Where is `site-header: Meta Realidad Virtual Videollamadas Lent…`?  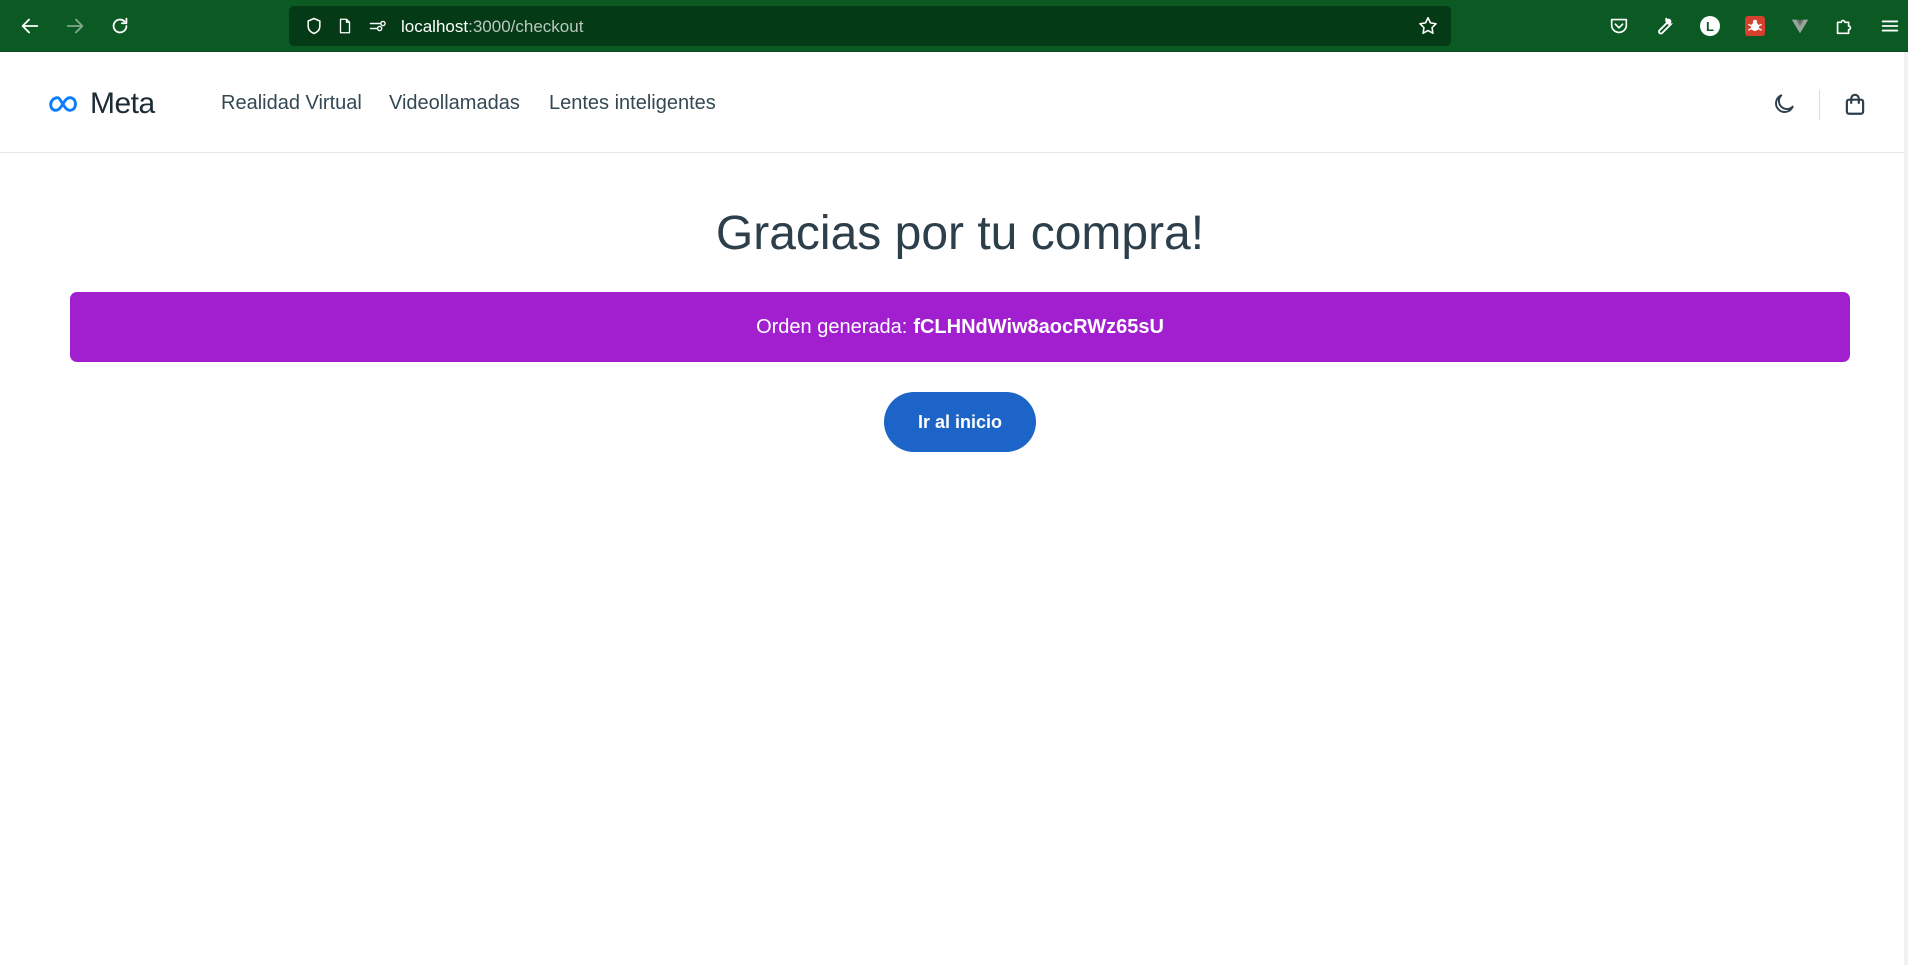 site-header: Meta Realidad Virtual Videollamadas Lent… is located at coordinates (954, 102).